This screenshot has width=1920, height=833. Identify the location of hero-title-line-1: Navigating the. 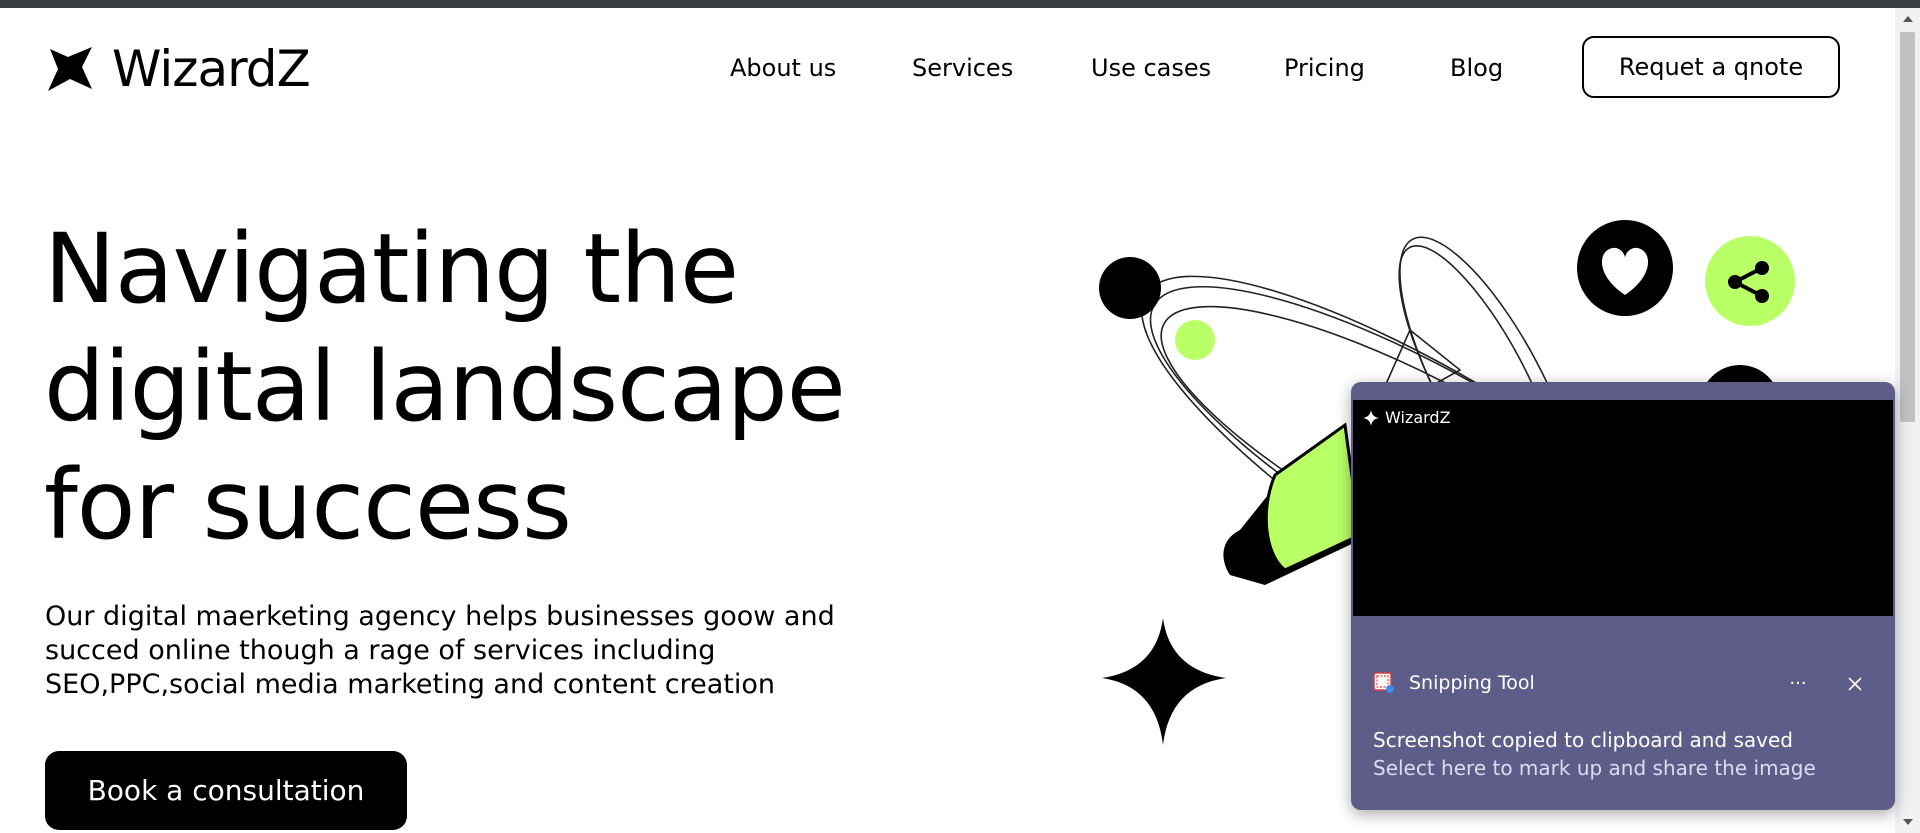
(391, 269).